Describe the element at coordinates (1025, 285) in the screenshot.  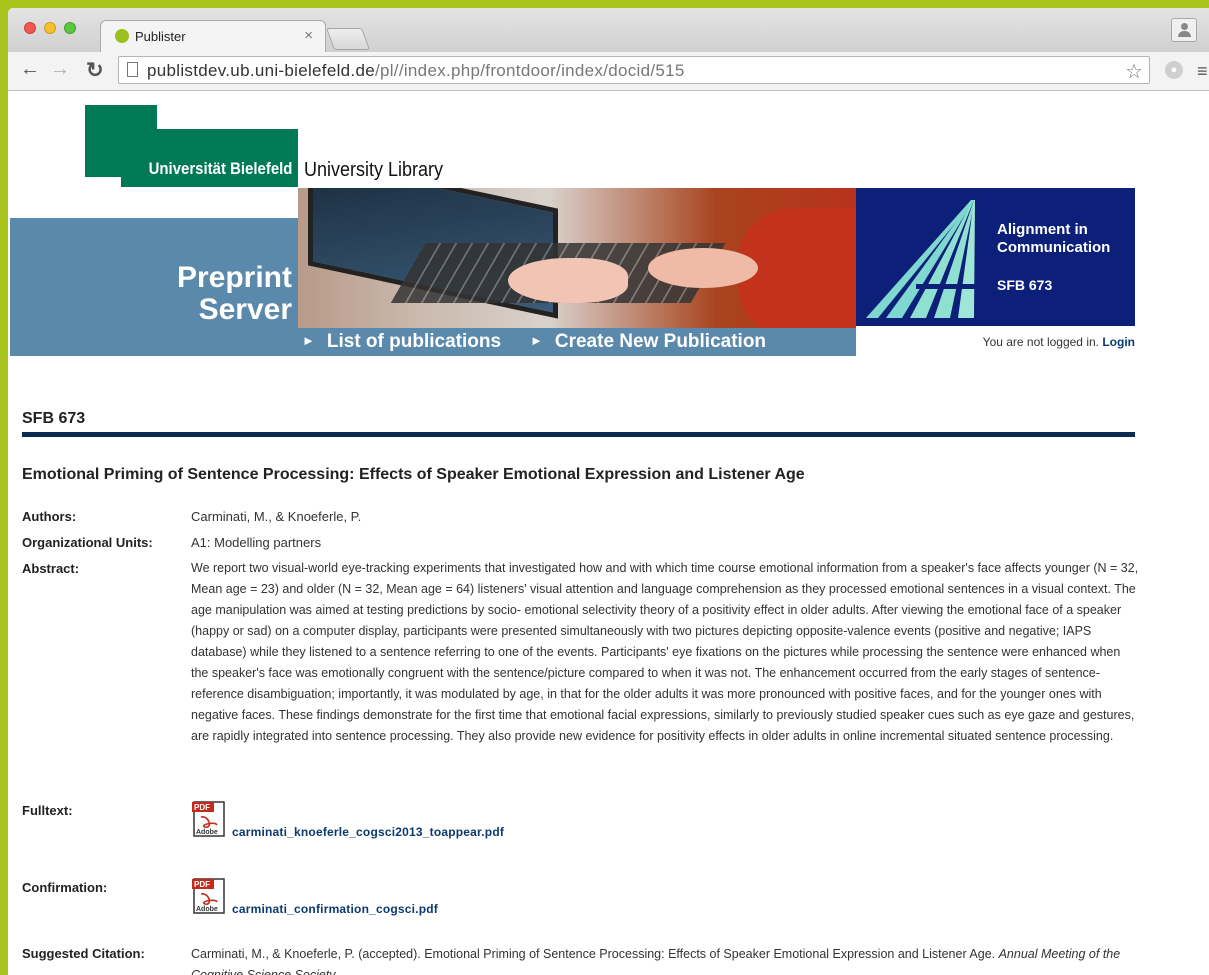
I see `sfb-logo-code: SFB 673` at that location.